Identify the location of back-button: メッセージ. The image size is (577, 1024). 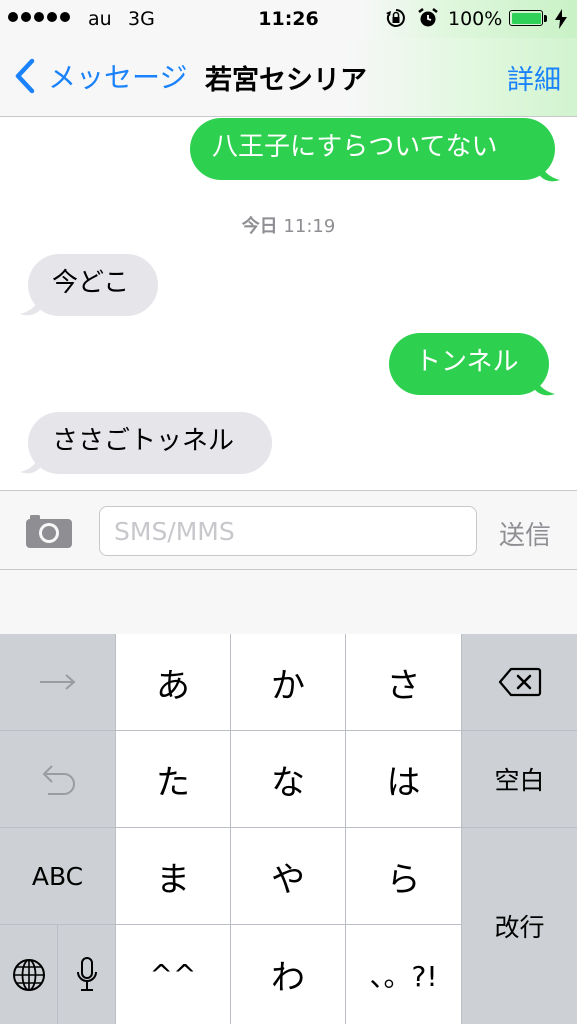
(99, 76).